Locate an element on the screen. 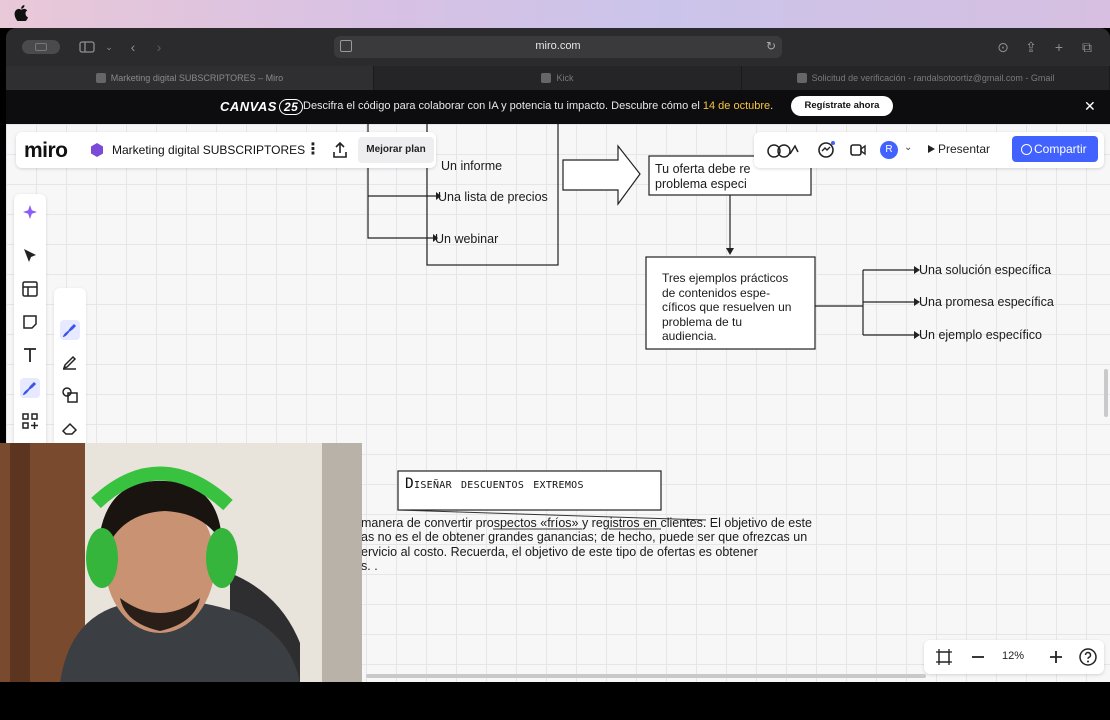 The width and height of the screenshot is (1110, 720). browser-toolbar: ⌄ ‹ › miro.com ↻ ⊙ ⇪ + ⧉ is located at coordinates (558, 47).